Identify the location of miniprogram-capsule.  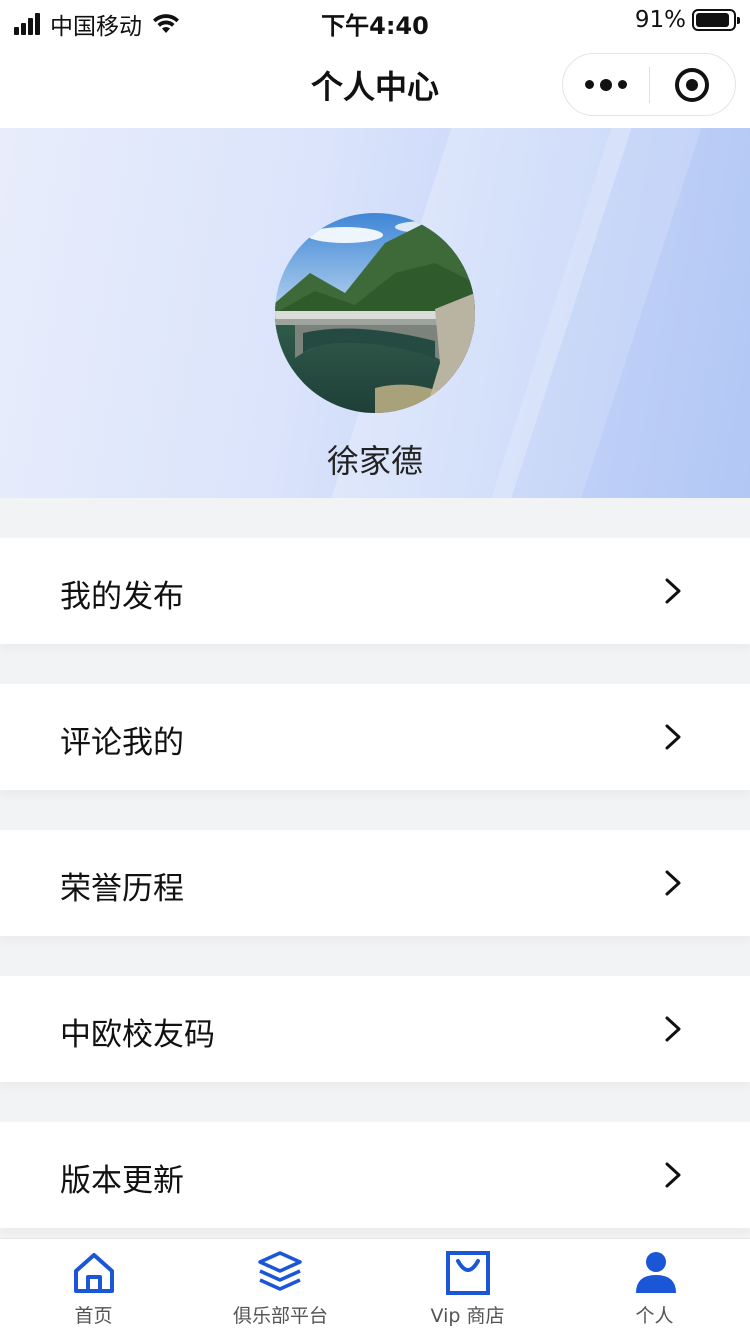
(649, 84).